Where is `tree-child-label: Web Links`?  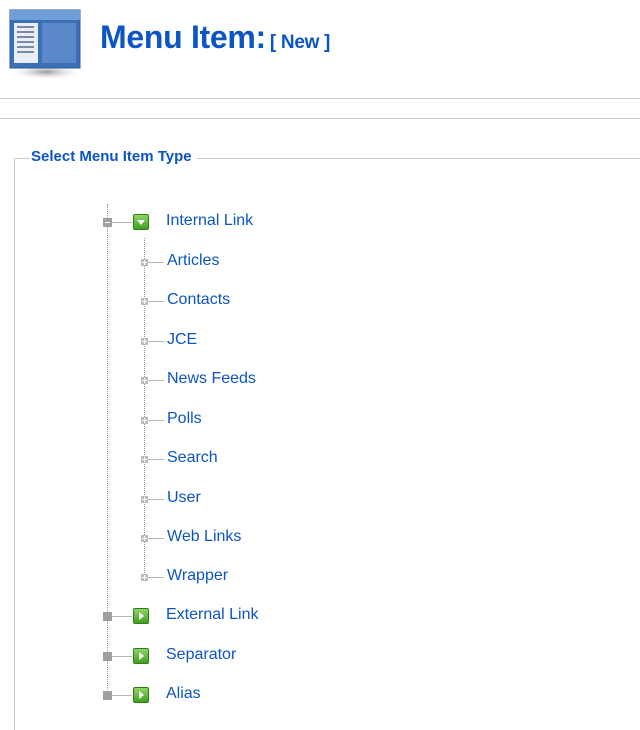
tree-child-label: Web Links is located at coordinates (204, 537).